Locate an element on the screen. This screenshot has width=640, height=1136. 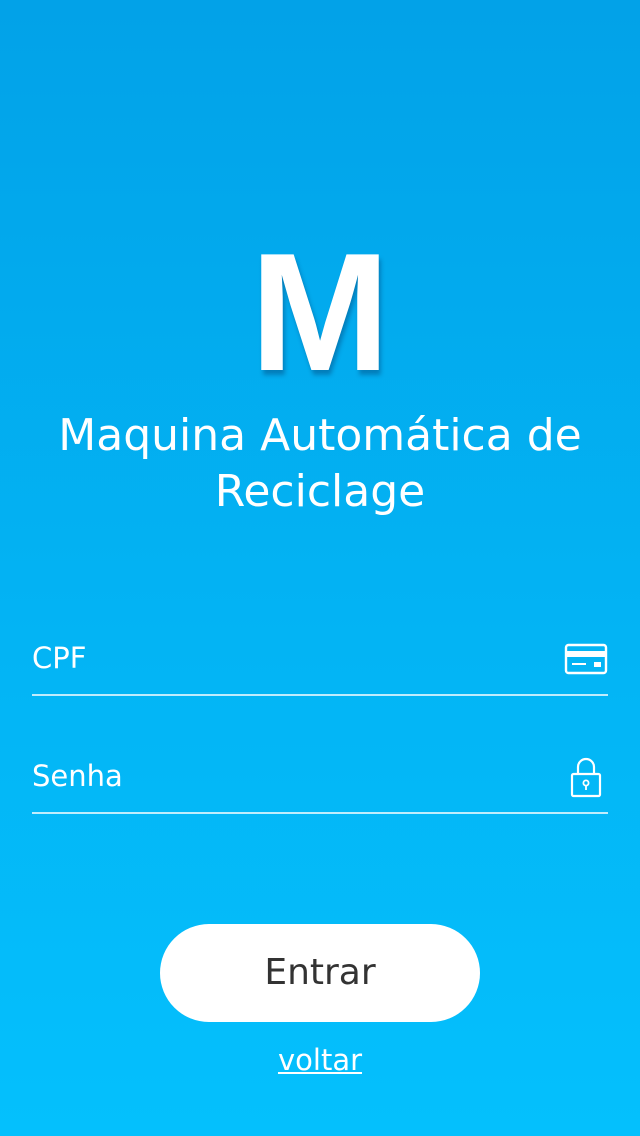
app-title: Maquina Automática de Reciclage is located at coordinates (320, 464).